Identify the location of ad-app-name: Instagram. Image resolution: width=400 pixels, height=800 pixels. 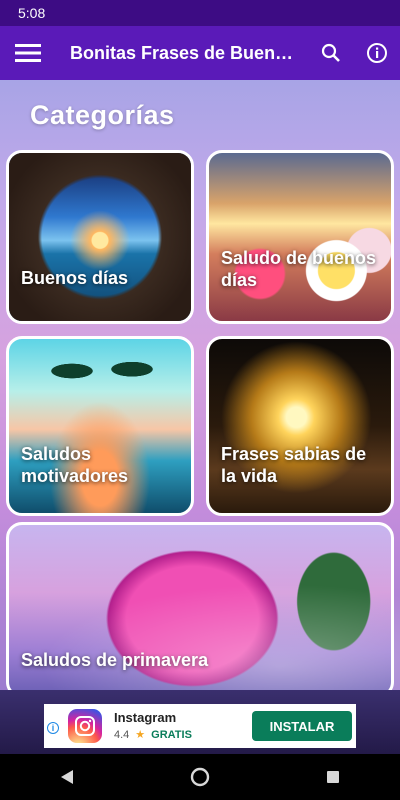
(145, 717).